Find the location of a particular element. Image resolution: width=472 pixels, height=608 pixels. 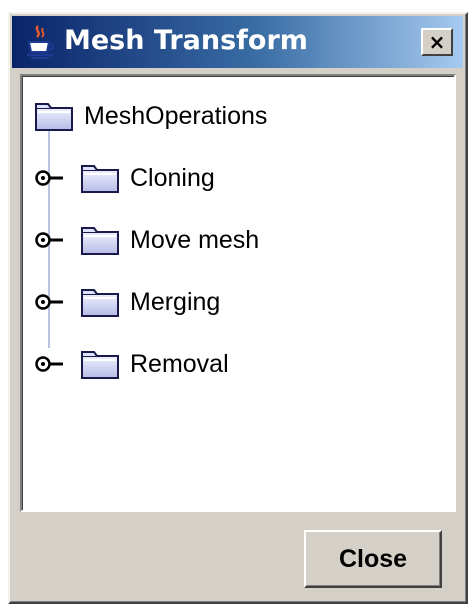

close-icon: × is located at coordinates (437, 42).